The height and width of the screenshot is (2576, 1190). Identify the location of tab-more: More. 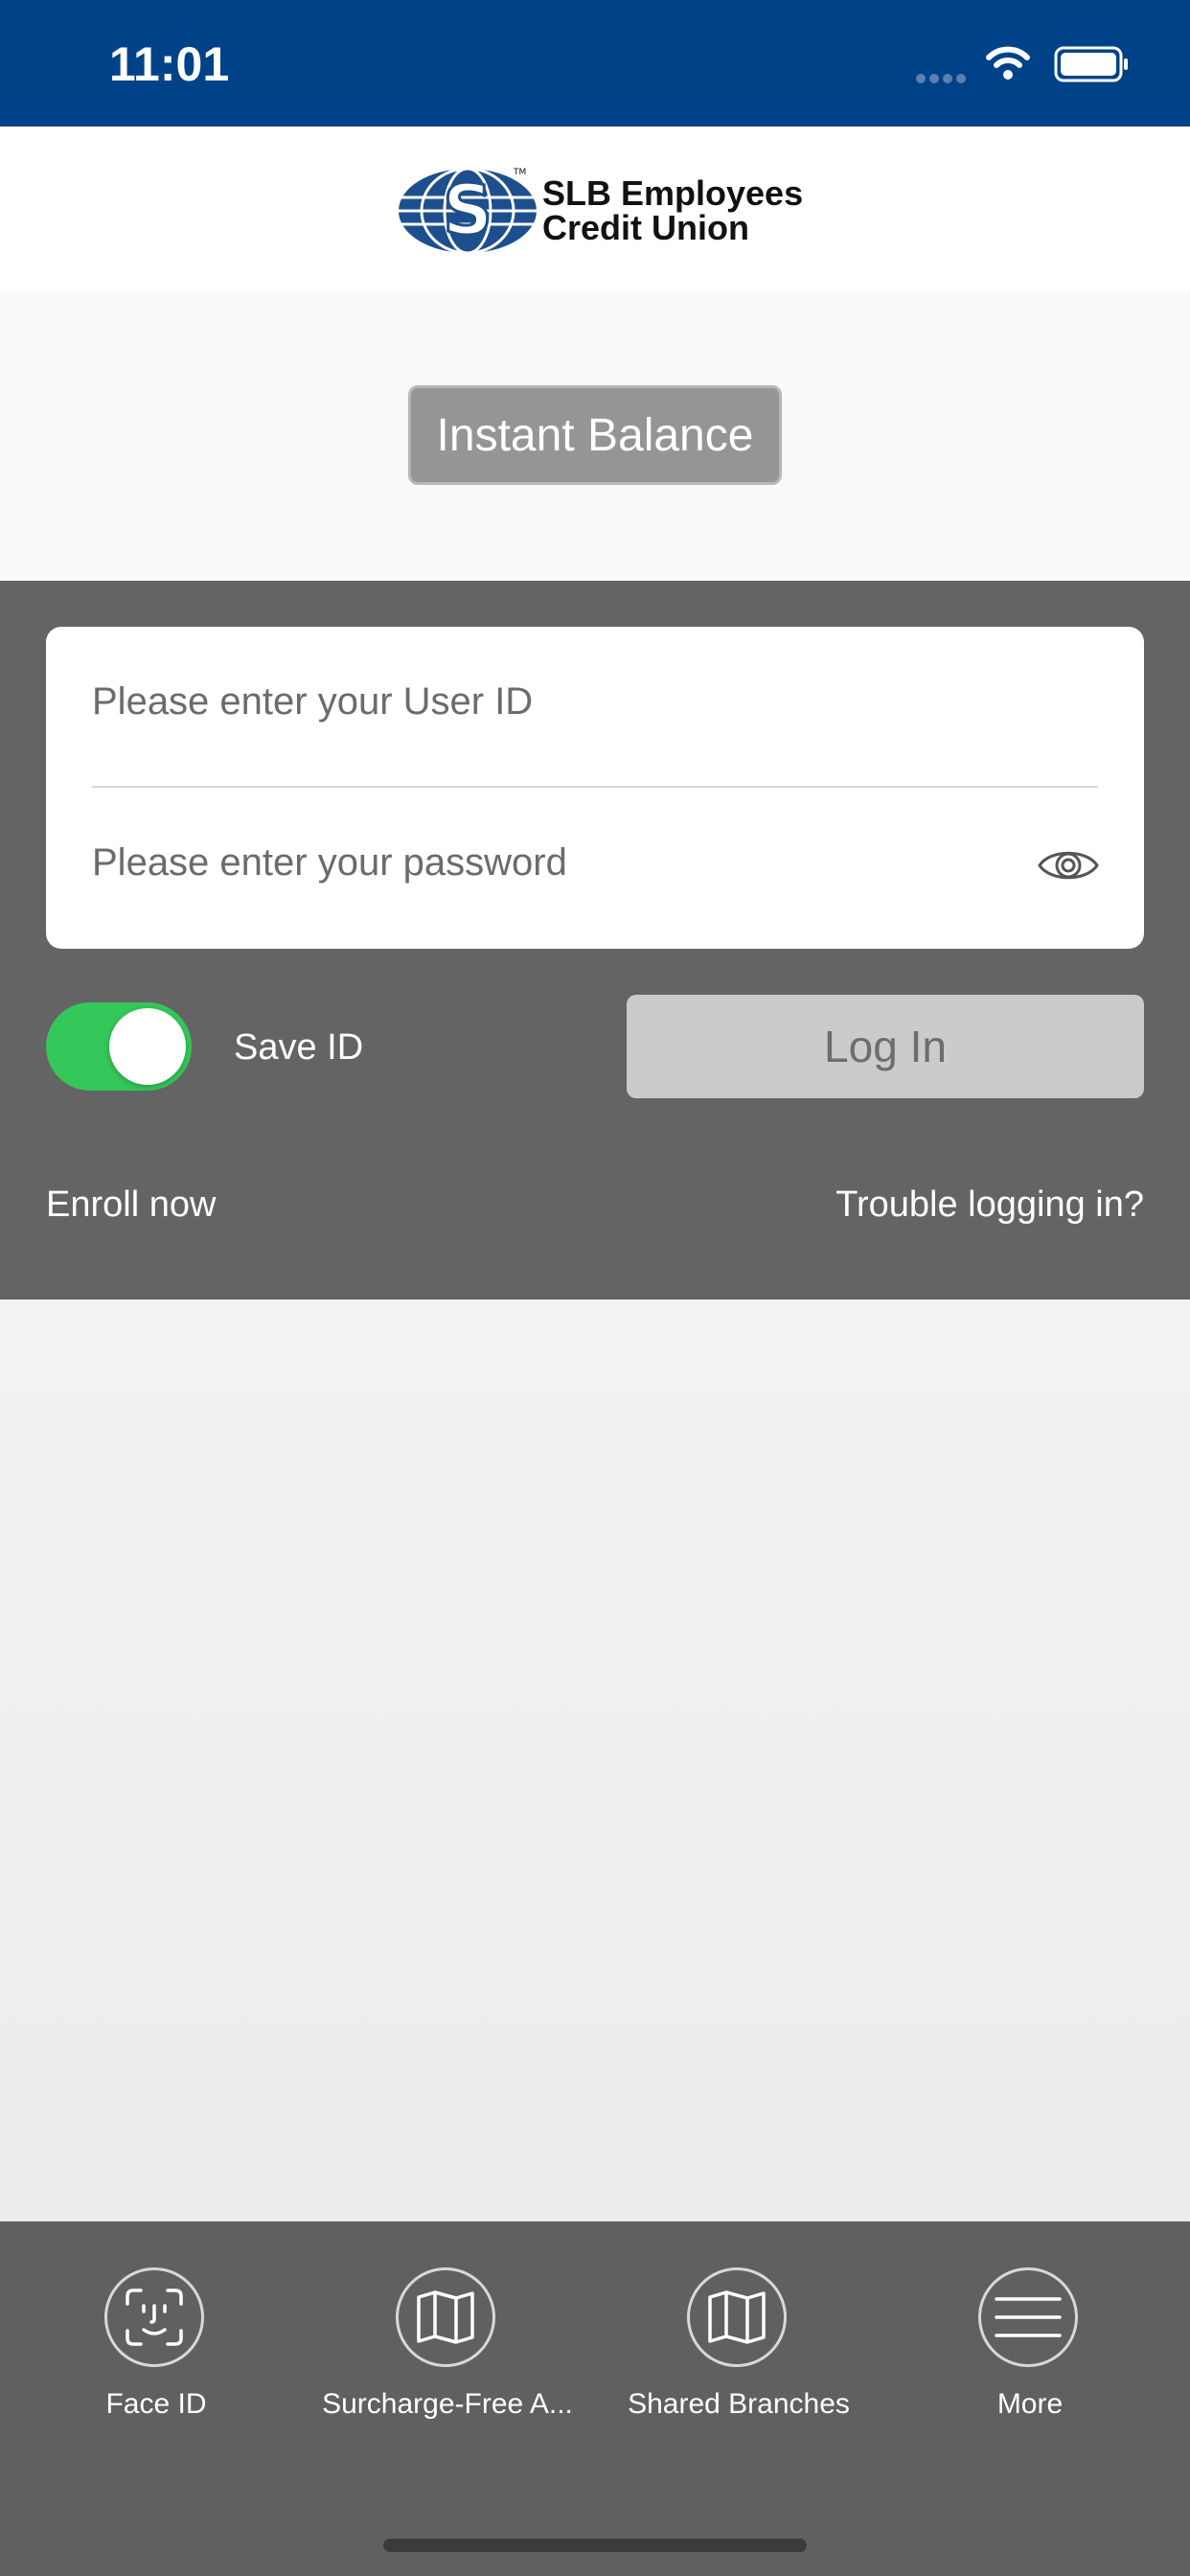
(1030, 2348).